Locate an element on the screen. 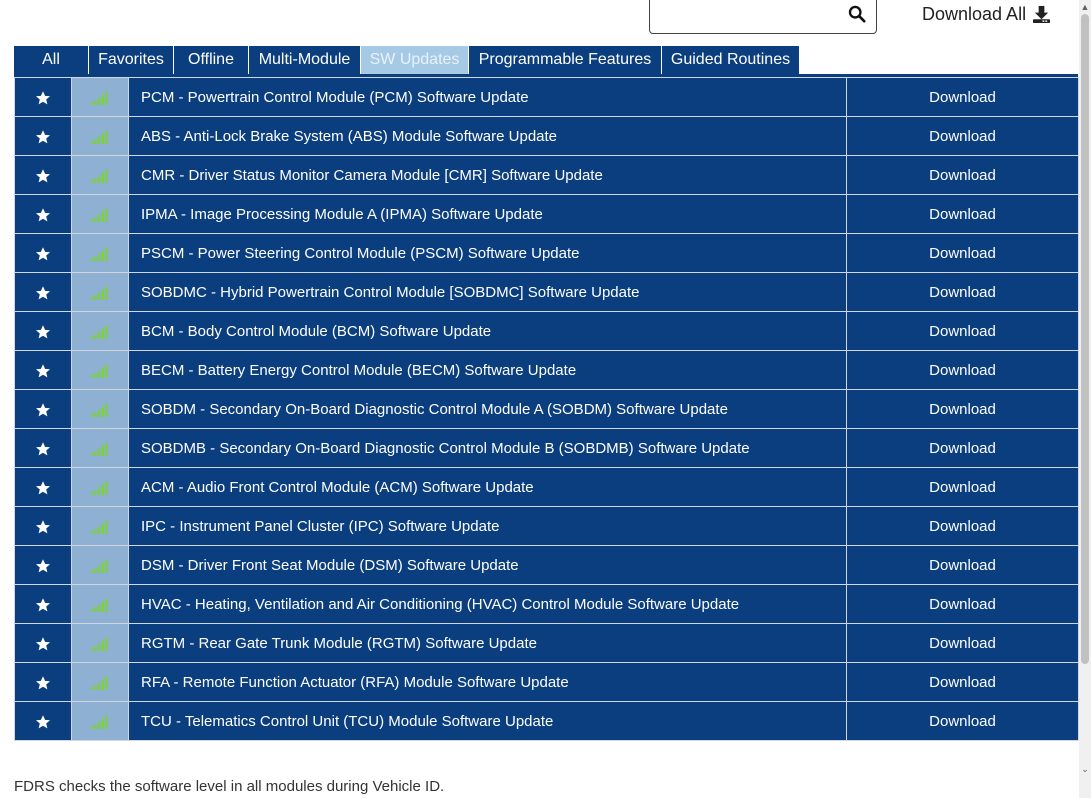 The width and height of the screenshot is (1091, 798). scroll-thumb is located at coordinates (1085, 339).